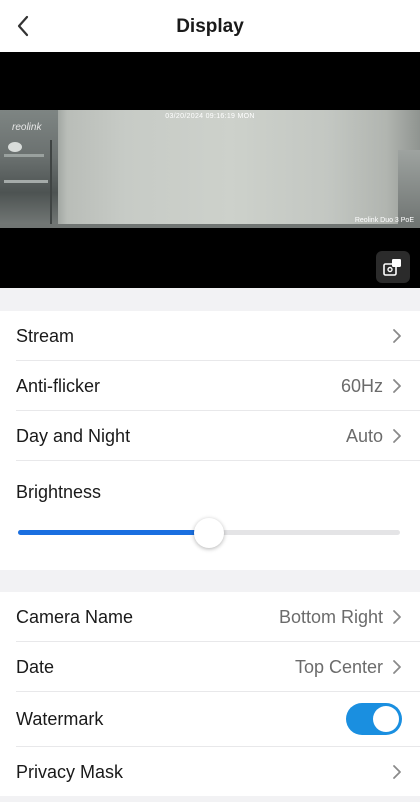 The width and height of the screenshot is (420, 802). What do you see at coordinates (210, 436) in the screenshot?
I see `day-night-row: Day and Night Auto` at bounding box center [210, 436].